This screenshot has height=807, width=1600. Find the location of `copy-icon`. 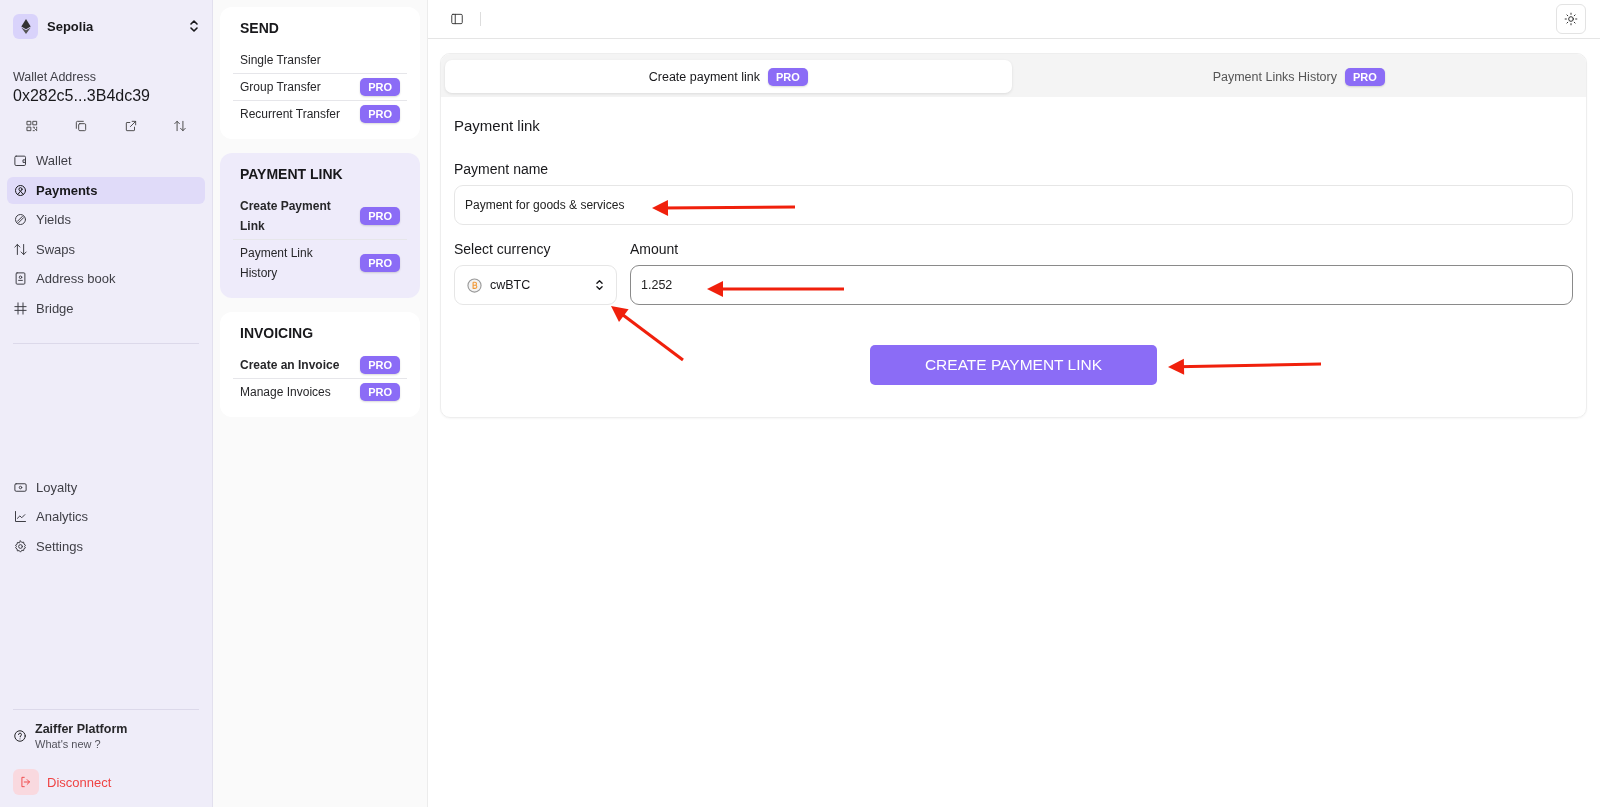

copy-icon is located at coordinates (81, 126).